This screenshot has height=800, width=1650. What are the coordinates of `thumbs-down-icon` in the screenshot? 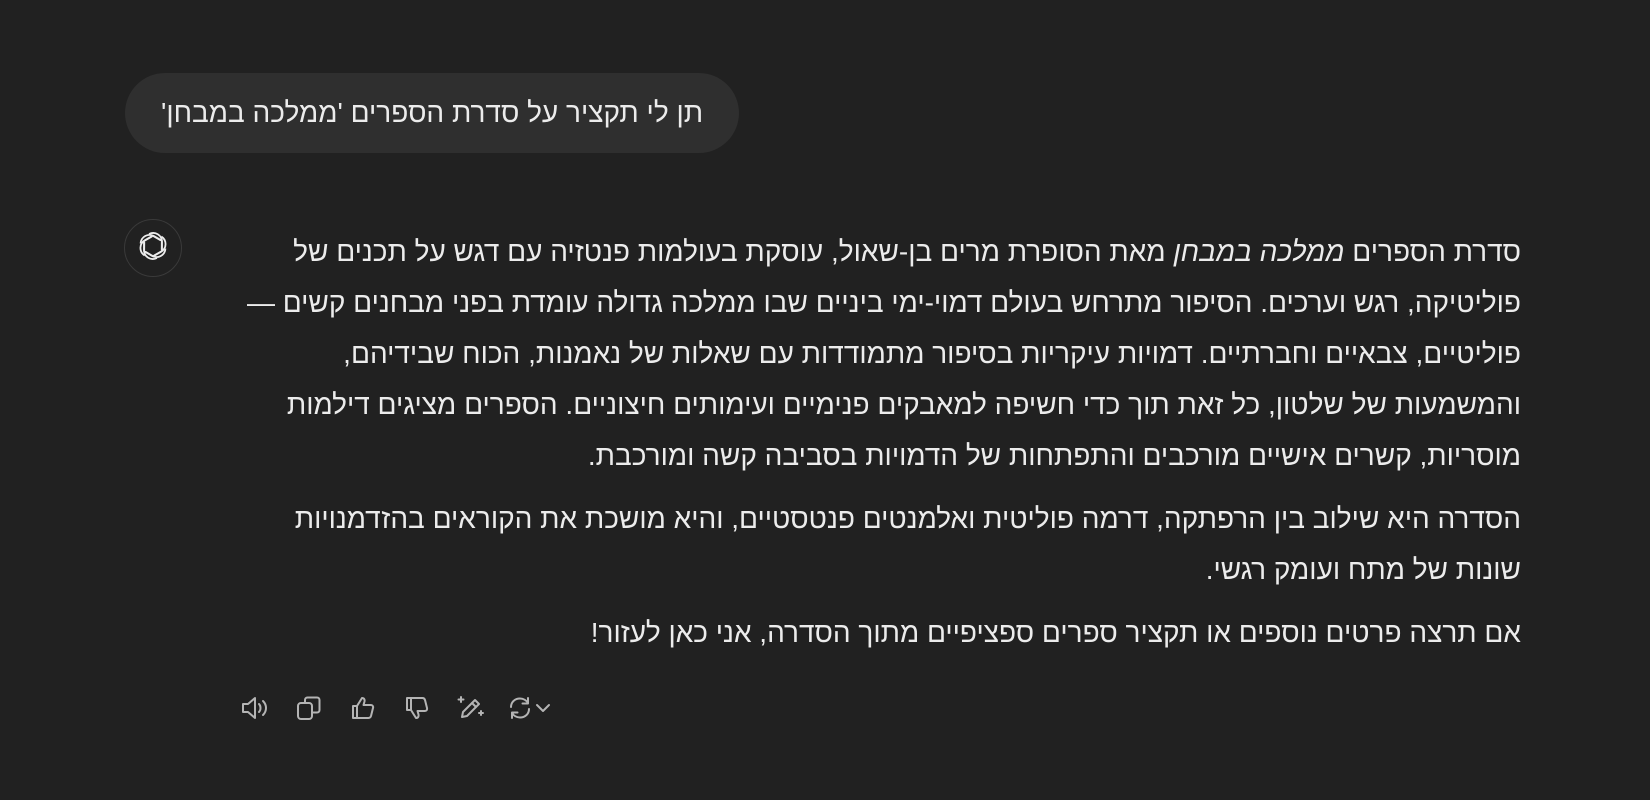 It's located at (417, 710).